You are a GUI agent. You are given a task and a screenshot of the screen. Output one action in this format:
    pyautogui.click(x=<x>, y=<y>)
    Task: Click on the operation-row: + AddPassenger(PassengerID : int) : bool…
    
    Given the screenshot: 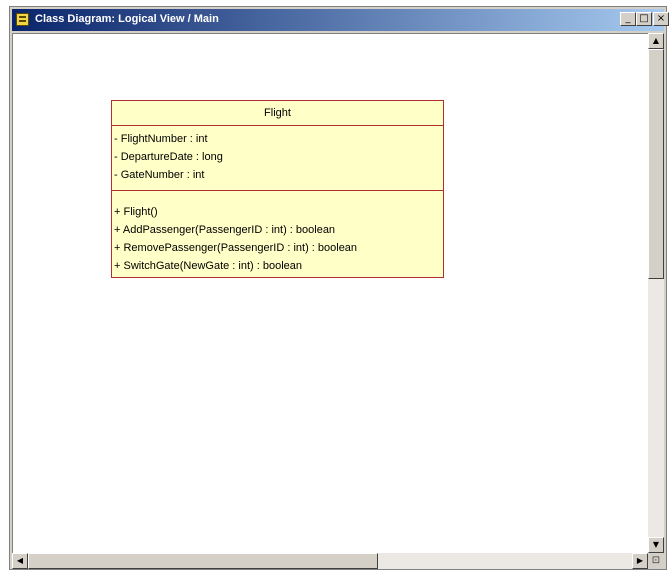 What is the action you would take?
    pyautogui.click(x=225, y=230)
    